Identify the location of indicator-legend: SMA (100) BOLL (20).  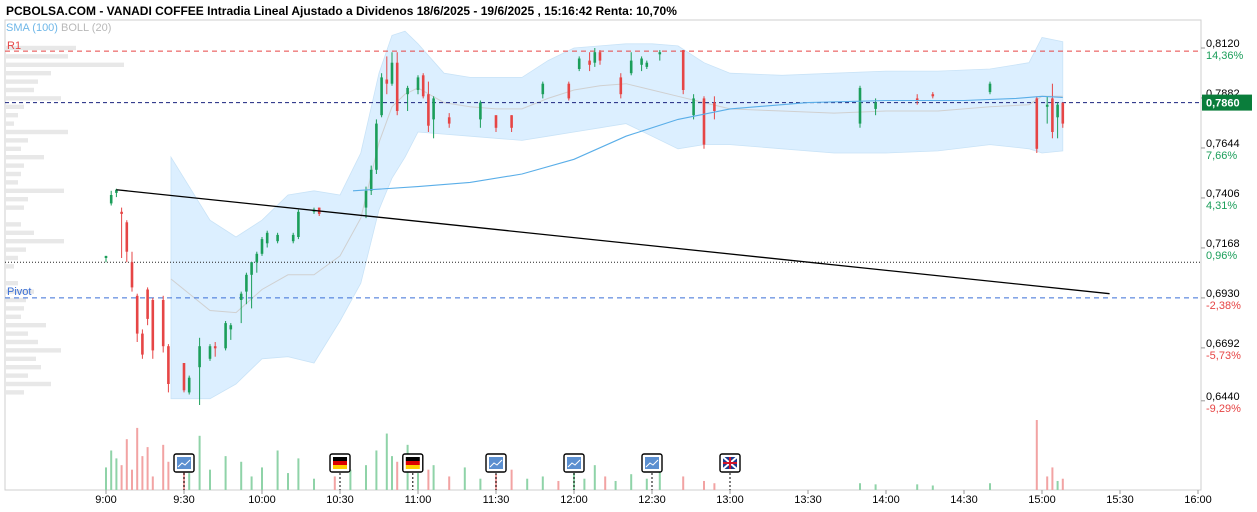
(58, 28).